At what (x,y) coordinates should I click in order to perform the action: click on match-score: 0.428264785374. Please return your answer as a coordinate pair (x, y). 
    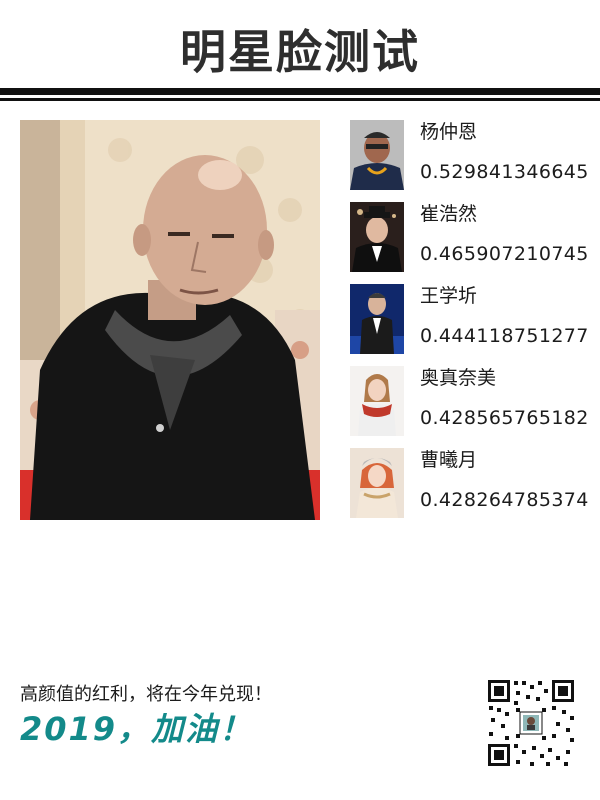
    Looking at the image, I should click on (504, 500).